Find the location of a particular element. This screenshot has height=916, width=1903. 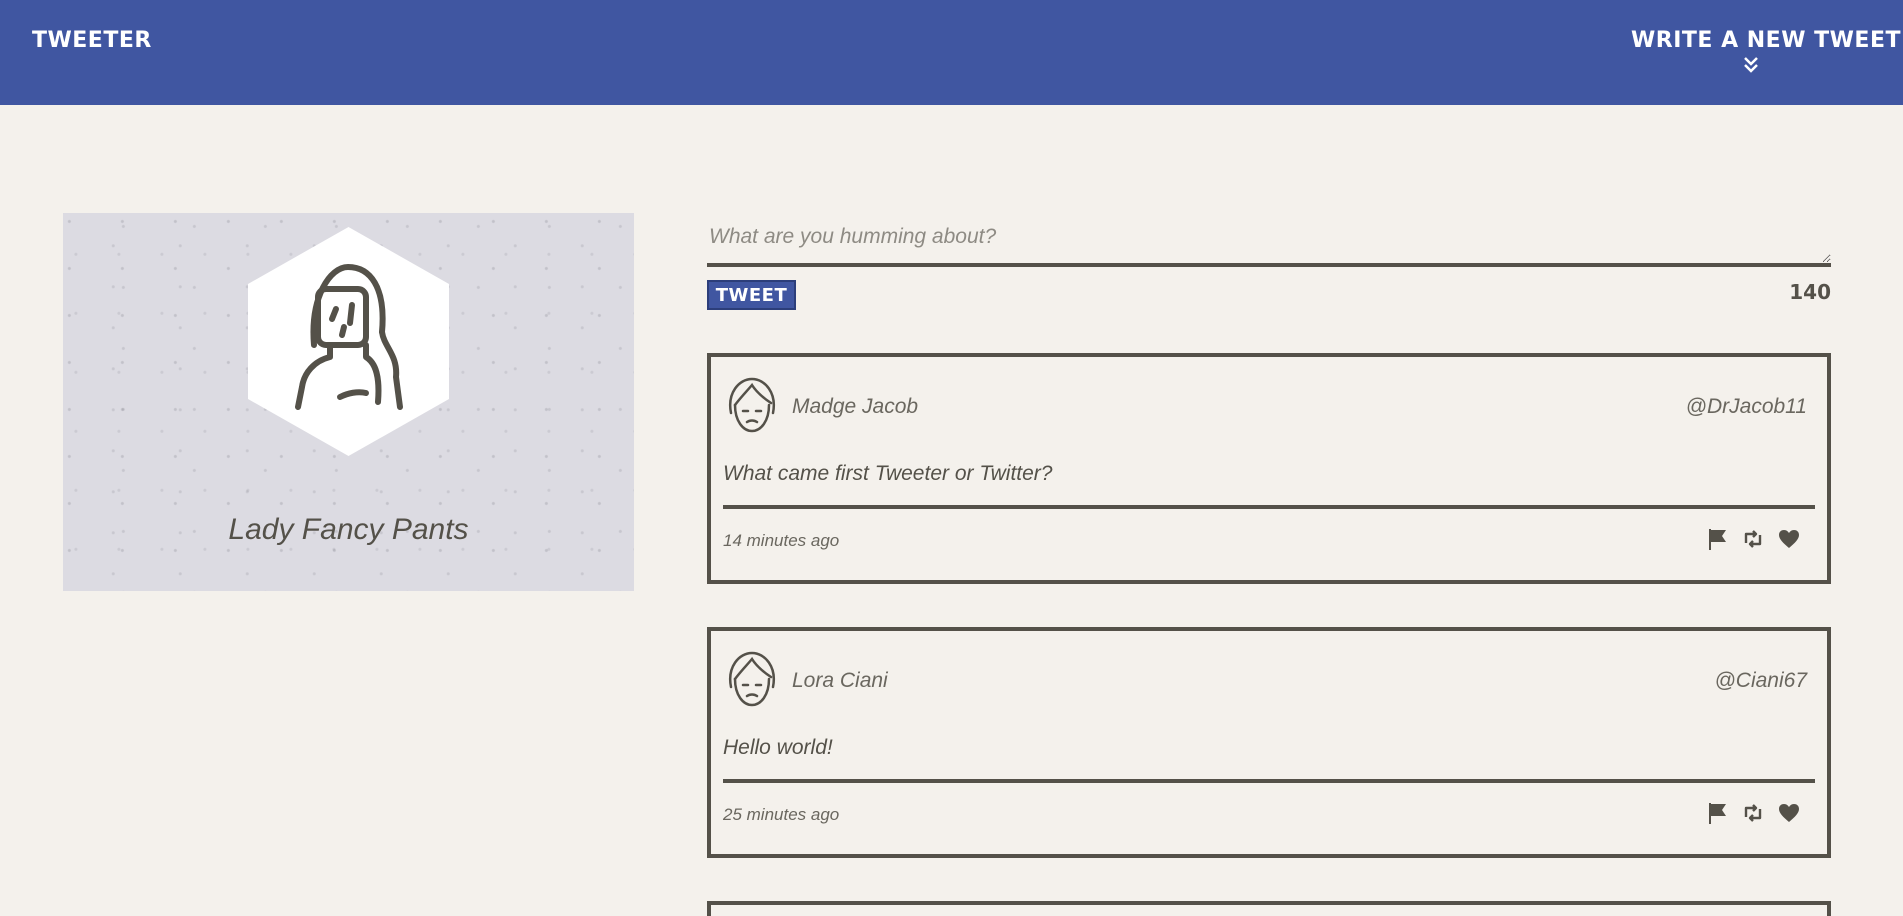

tweet-text: Hello world! is located at coordinates (778, 747).